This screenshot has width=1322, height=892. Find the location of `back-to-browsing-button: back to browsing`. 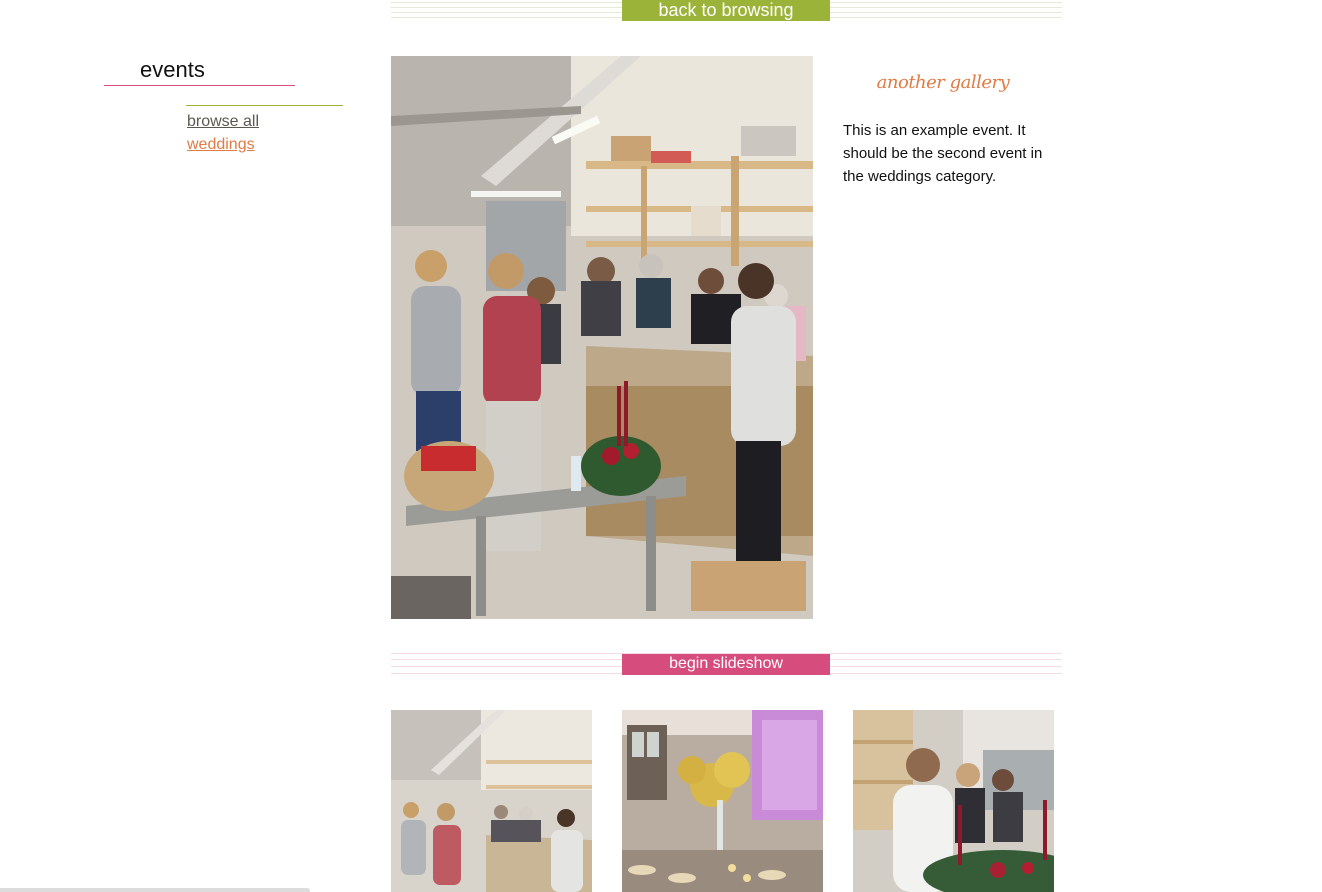

back-to-browsing-button: back to browsing is located at coordinates (726, 10).